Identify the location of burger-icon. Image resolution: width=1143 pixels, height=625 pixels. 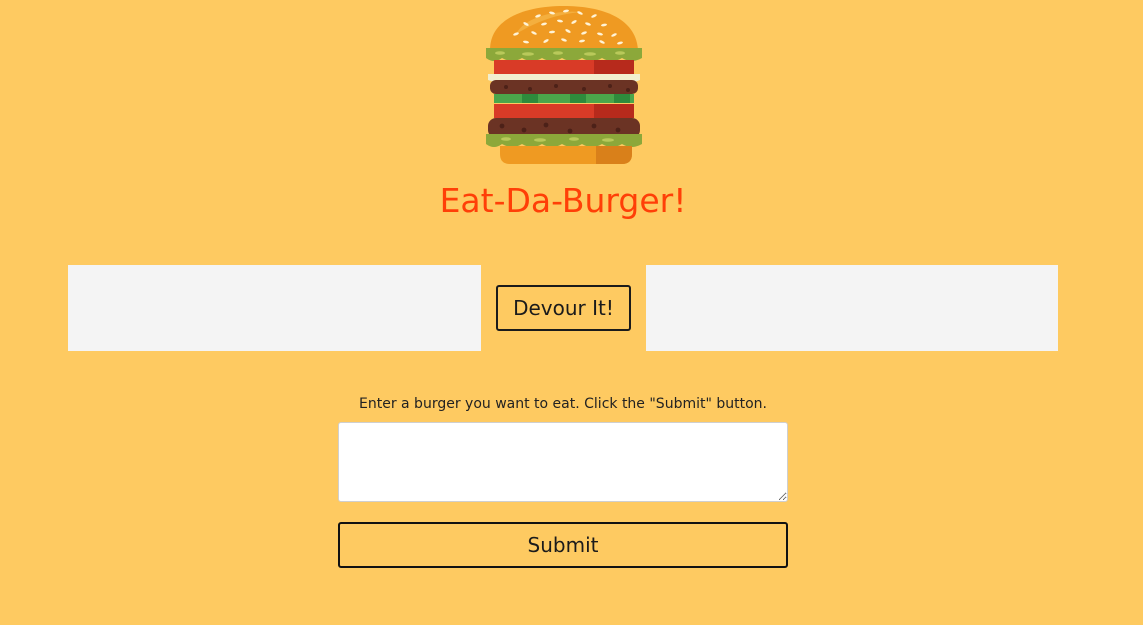
(564, 85).